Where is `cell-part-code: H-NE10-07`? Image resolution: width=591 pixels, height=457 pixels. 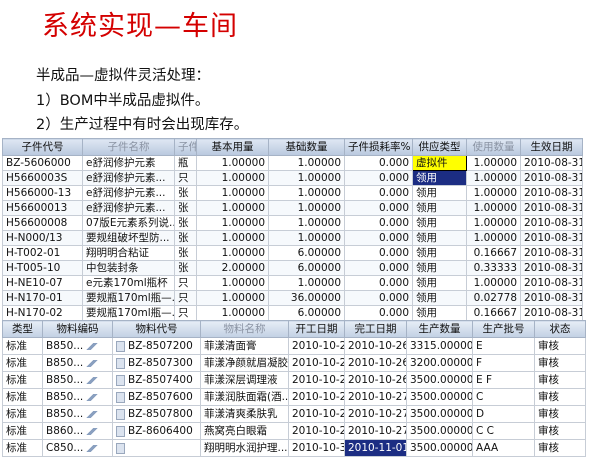
cell-part-code: H-NE10-07 is located at coordinates (42, 283).